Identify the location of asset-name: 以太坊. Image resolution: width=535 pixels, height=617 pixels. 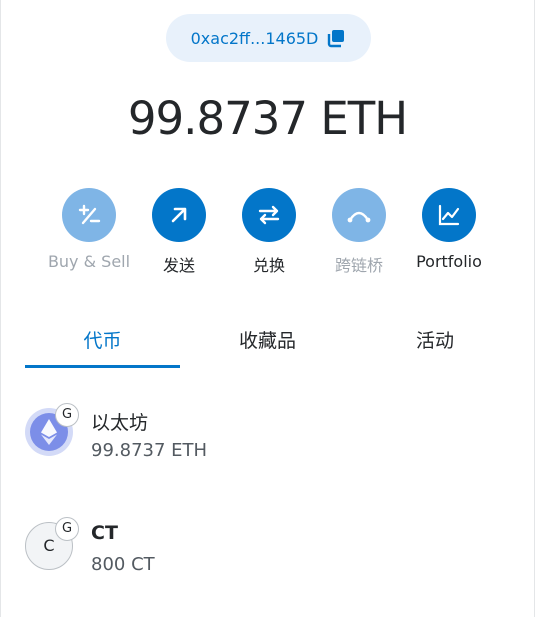
(120, 423).